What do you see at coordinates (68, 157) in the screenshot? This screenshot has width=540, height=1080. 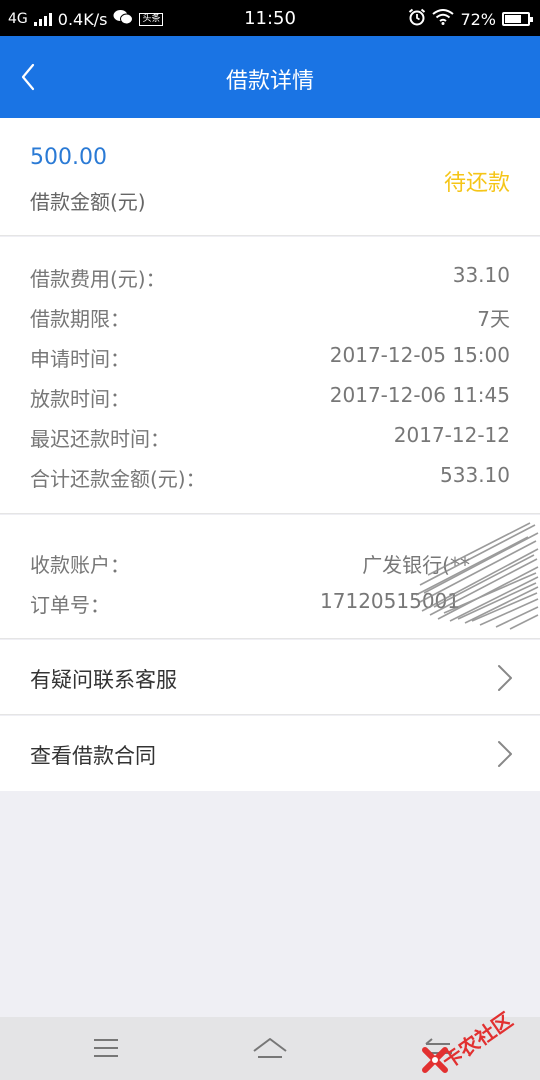 I see `loan-amount: 500.00` at bounding box center [68, 157].